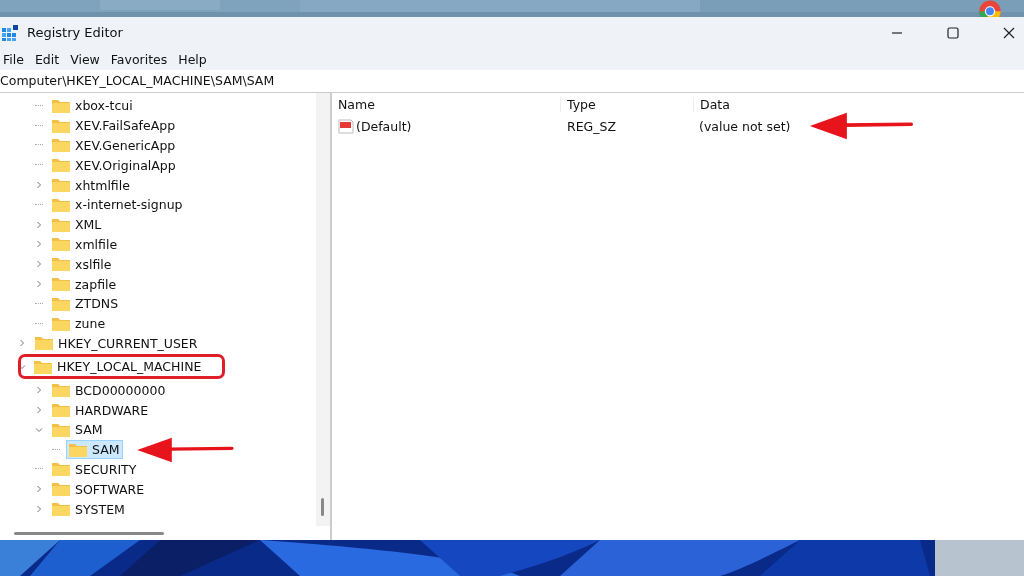 The image size is (1024, 576). Describe the element at coordinates (10, 32) in the screenshot. I see `registry-icon` at that location.